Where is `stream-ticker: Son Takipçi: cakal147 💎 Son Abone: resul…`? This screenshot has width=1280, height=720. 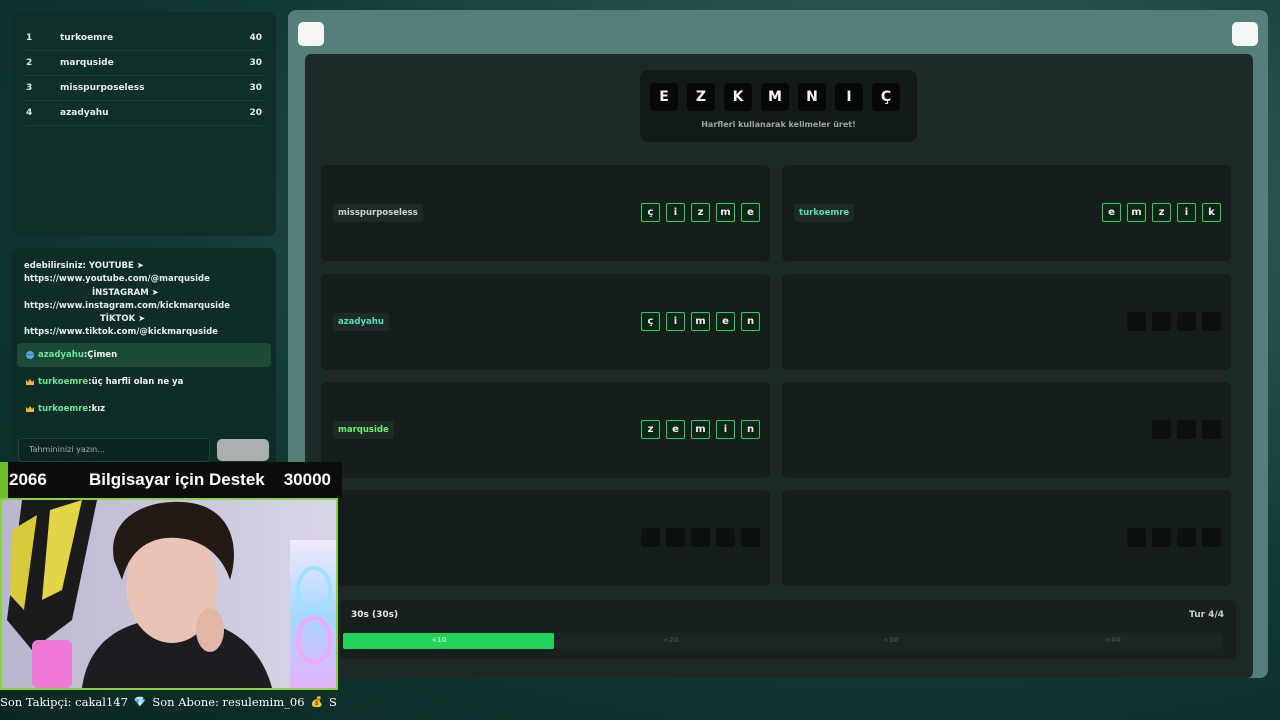
stream-ticker: Son Takipçi: cakal147 💎 Son Abone: resul… is located at coordinates (171, 702).